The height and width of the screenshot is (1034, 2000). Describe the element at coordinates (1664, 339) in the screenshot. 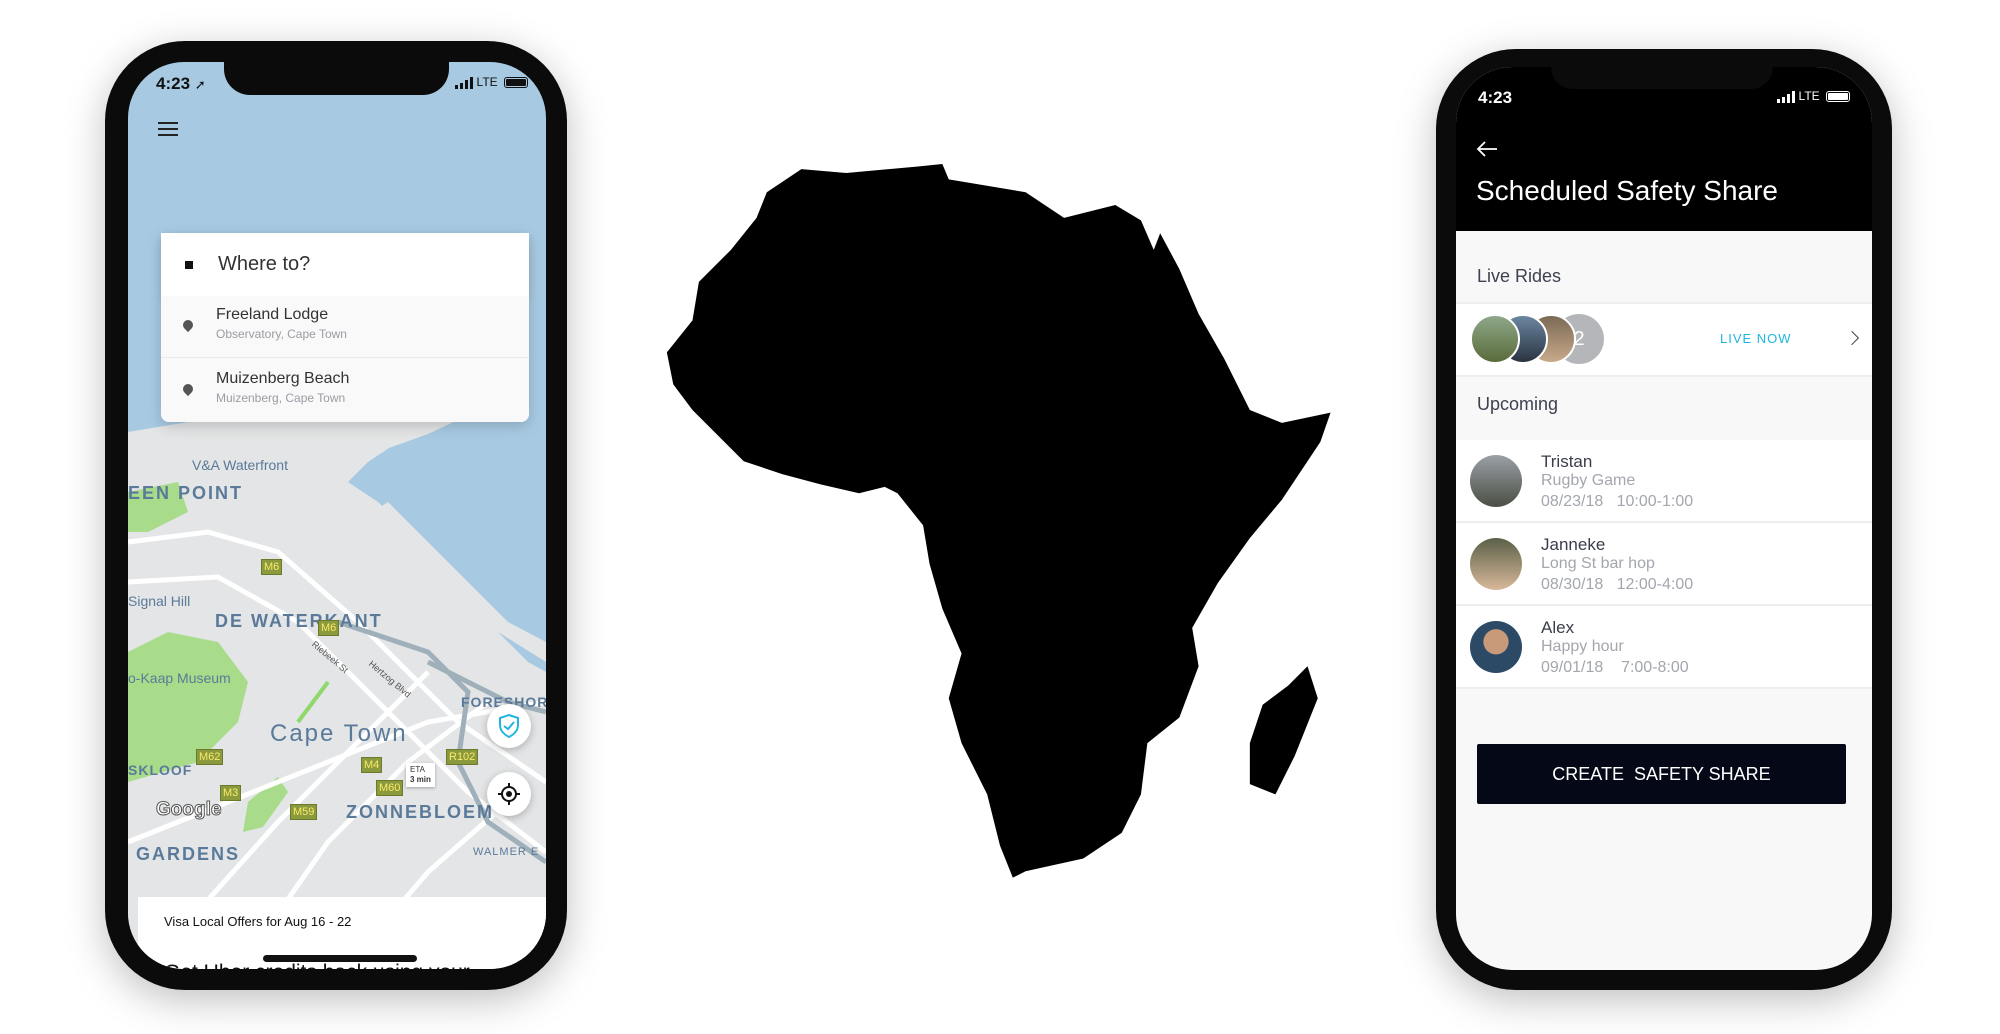

I see `live-rides-row: 2 LIVE NOW` at that location.